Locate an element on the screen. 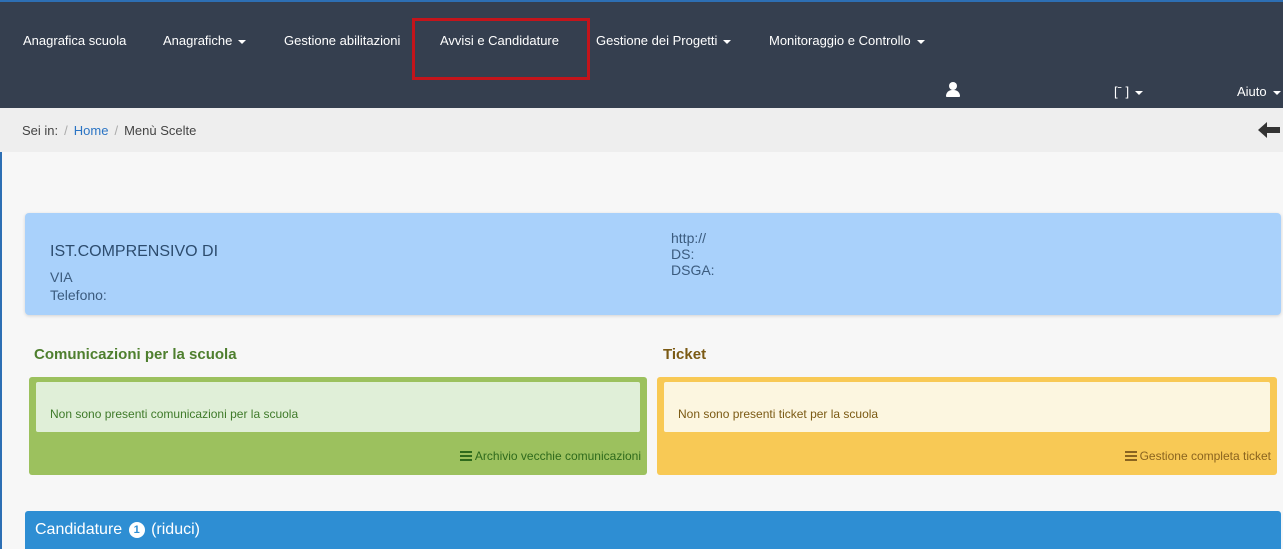  help-menu: Aiuto is located at coordinates (1259, 91).